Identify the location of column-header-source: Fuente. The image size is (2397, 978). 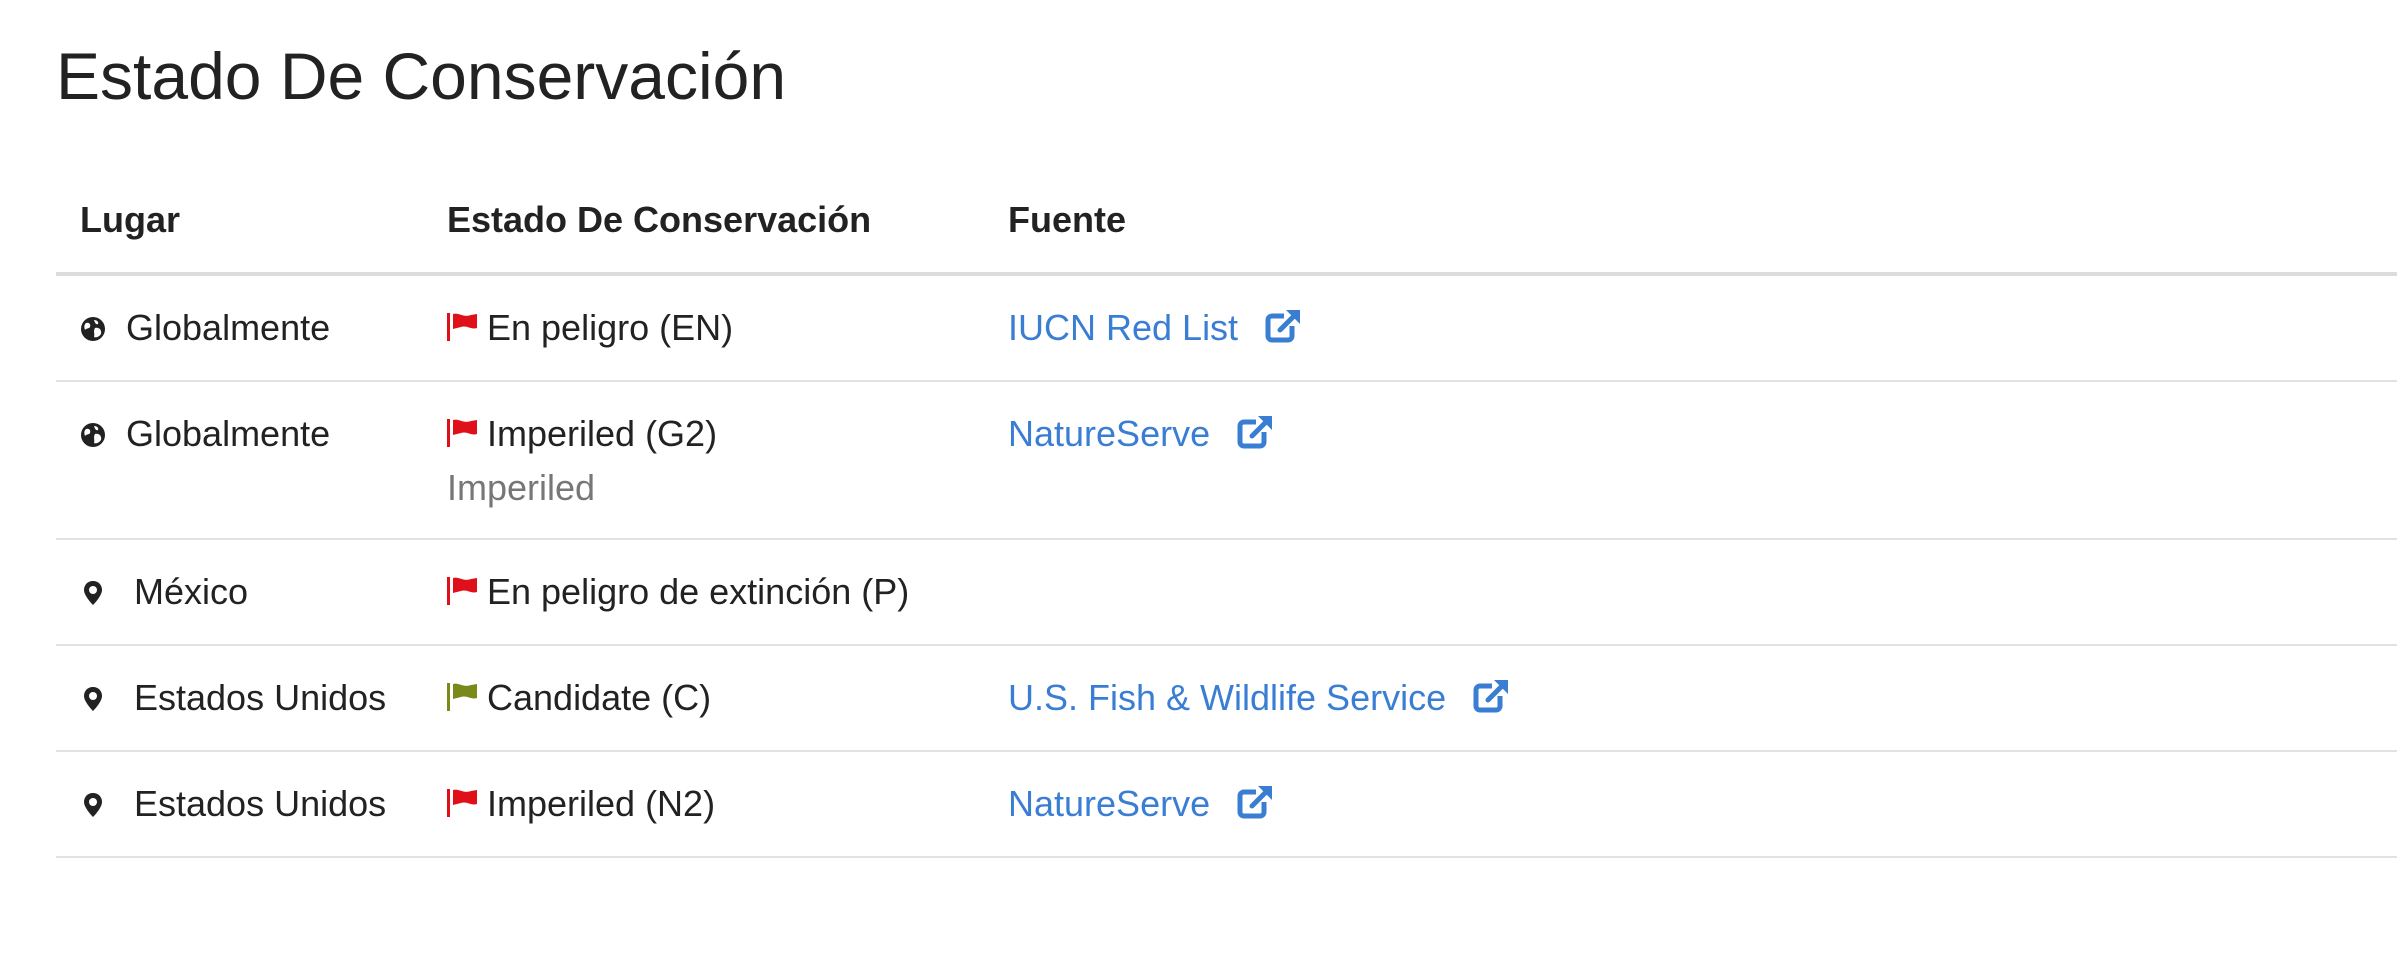
(1694, 222).